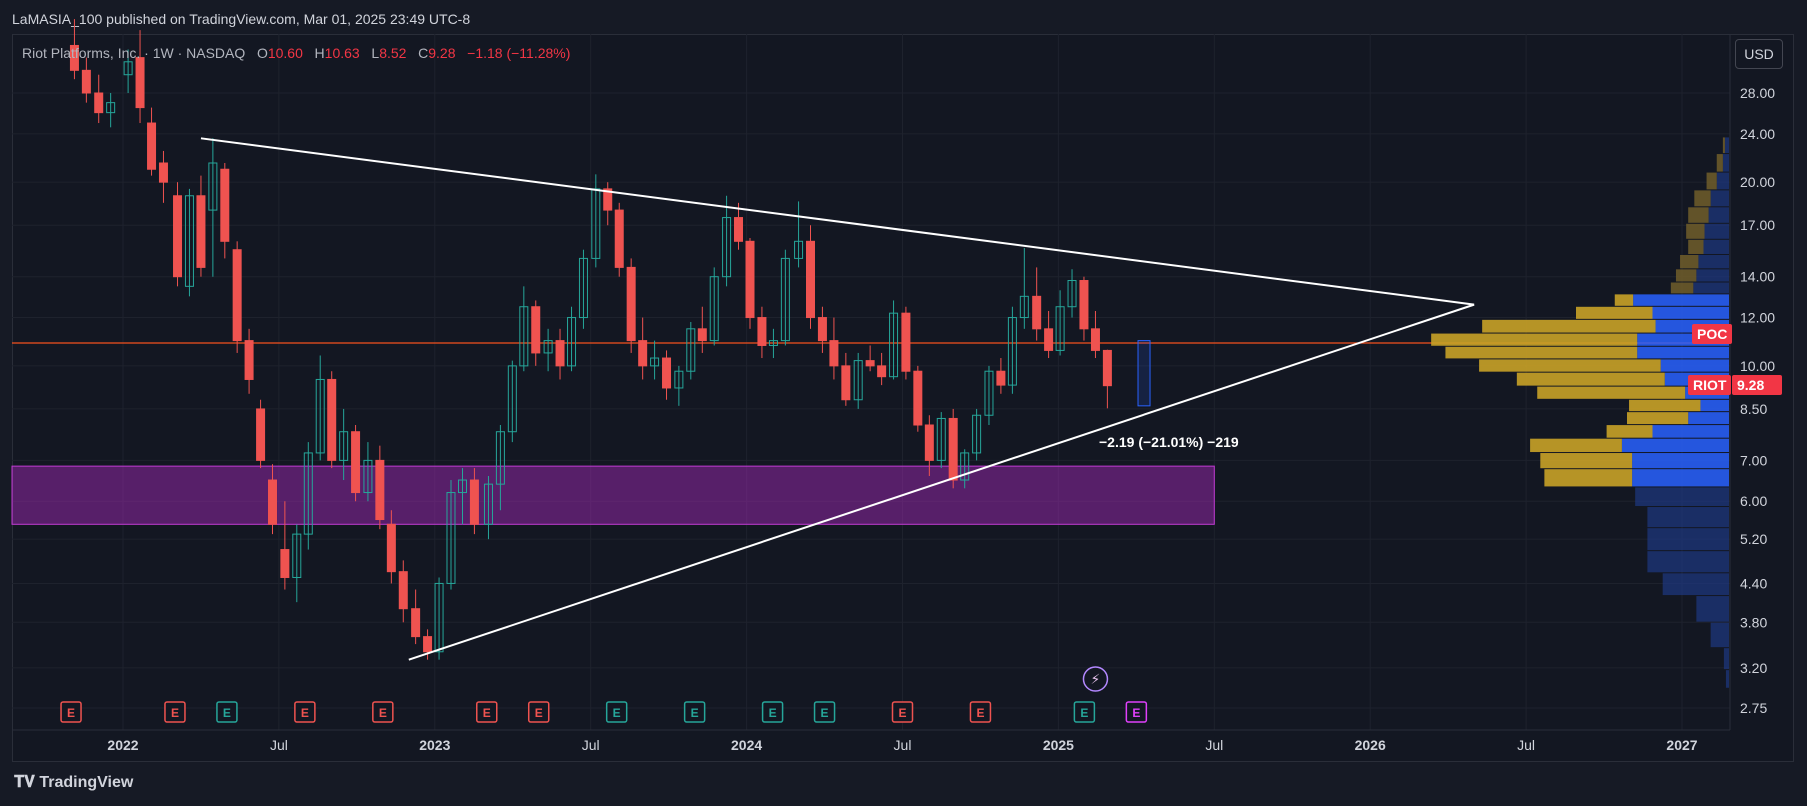 Image resolution: width=1807 pixels, height=806 pixels. What do you see at coordinates (1136, 712) in the screenshot?
I see `earnings-marker-upcoming: E` at bounding box center [1136, 712].